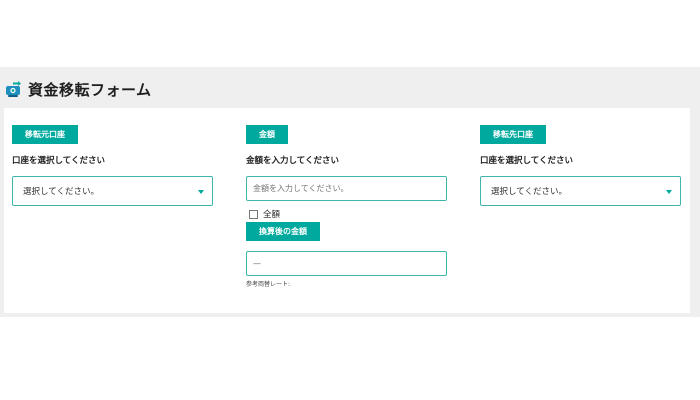 The image size is (700, 400). I want to click on source-account-section: 移転元口座 口座を選択してください 選択してください。, so click(112, 157).